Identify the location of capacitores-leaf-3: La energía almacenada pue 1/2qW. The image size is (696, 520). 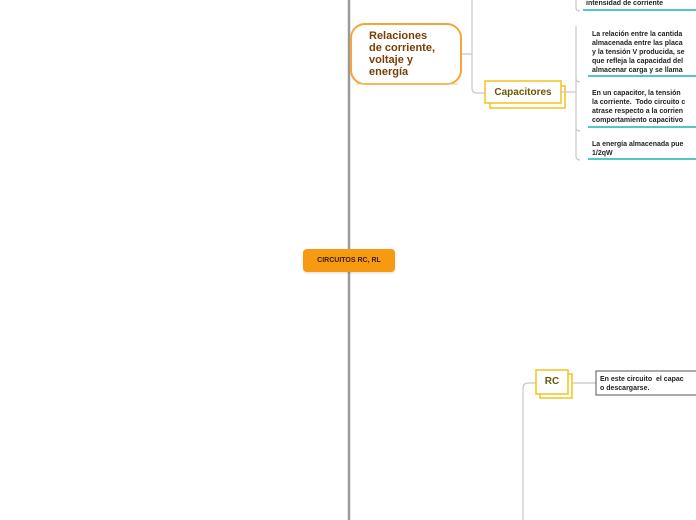
(637, 149).